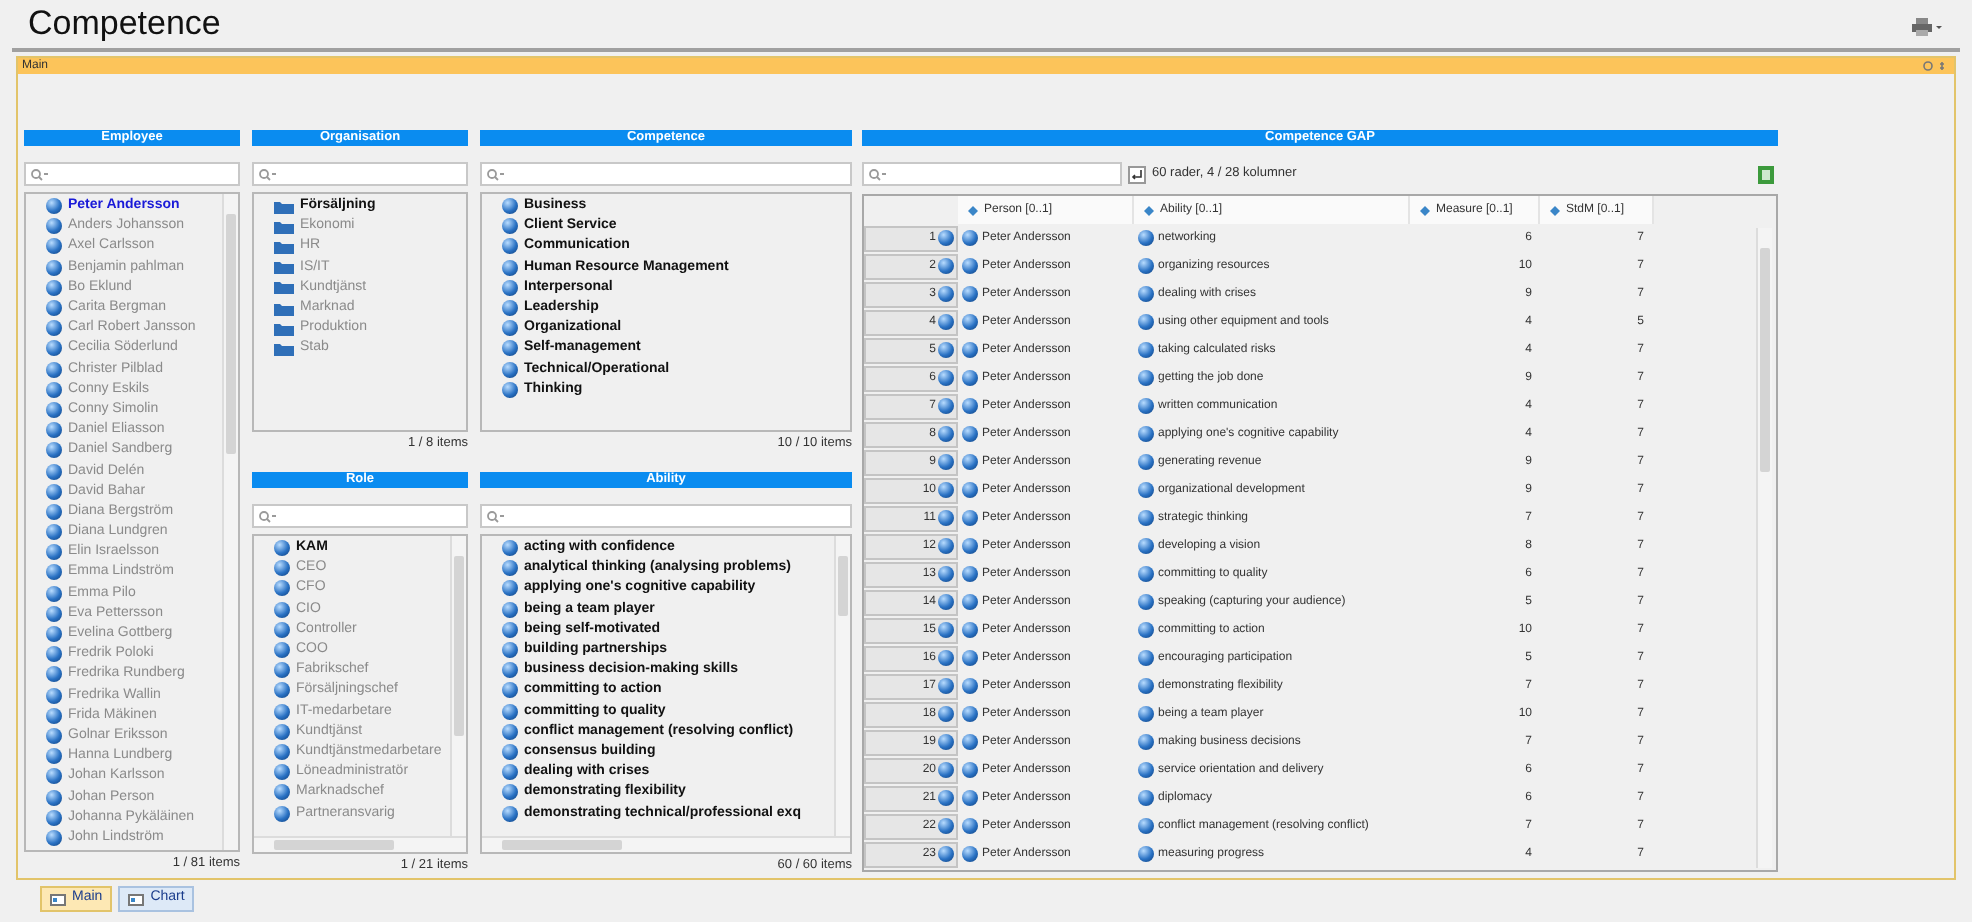 The width and height of the screenshot is (1972, 922). I want to click on enter-icon, so click(1137, 174).